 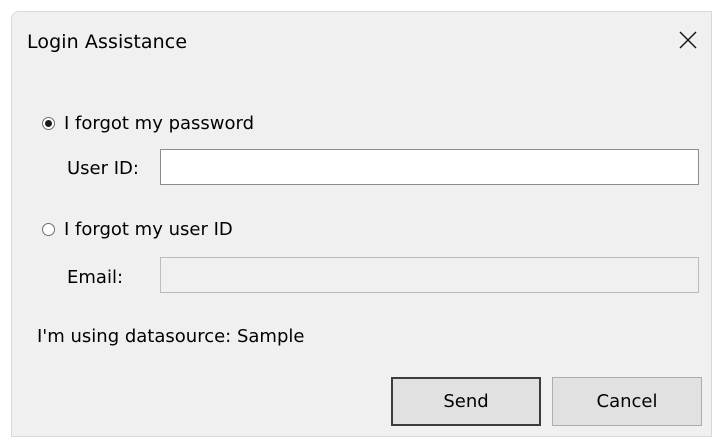 What do you see at coordinates (107, 42) in the screenshot?
I see `dialog-title: Login Assistance` at bounding box center [107, 42].